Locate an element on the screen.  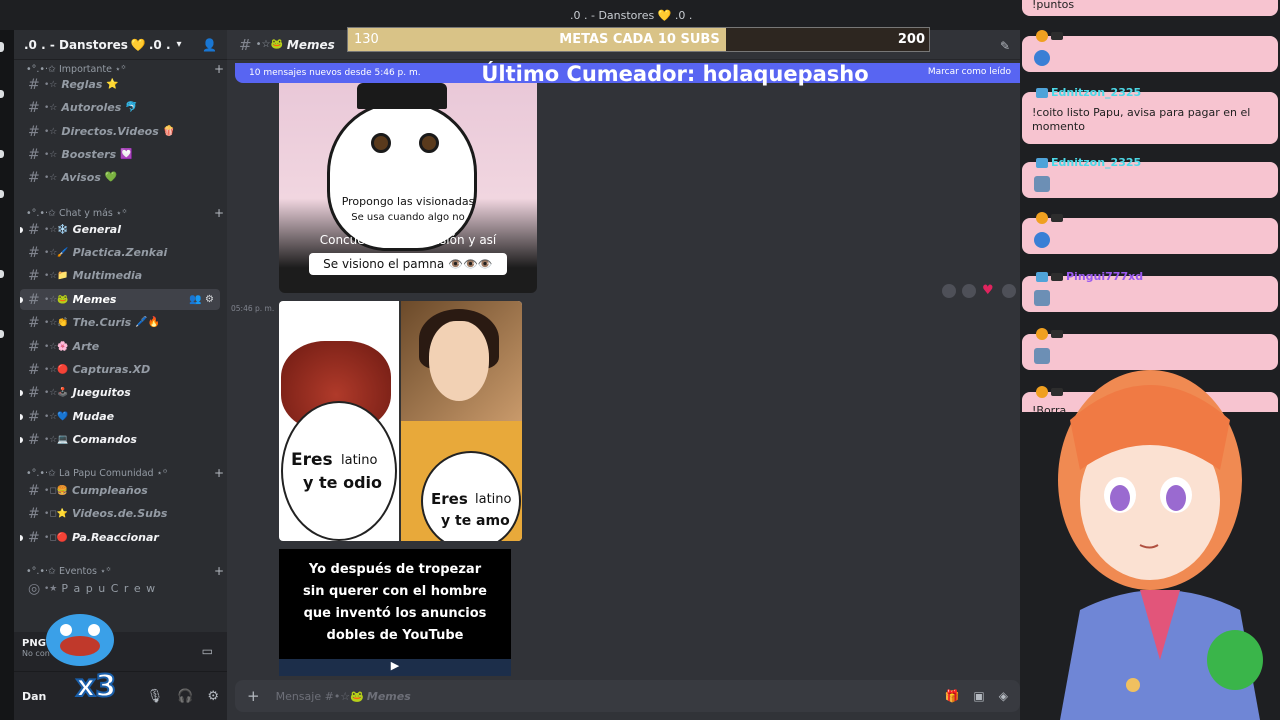
mark-as-read-link: Marcar como leído is located at coordinates (969, 72).